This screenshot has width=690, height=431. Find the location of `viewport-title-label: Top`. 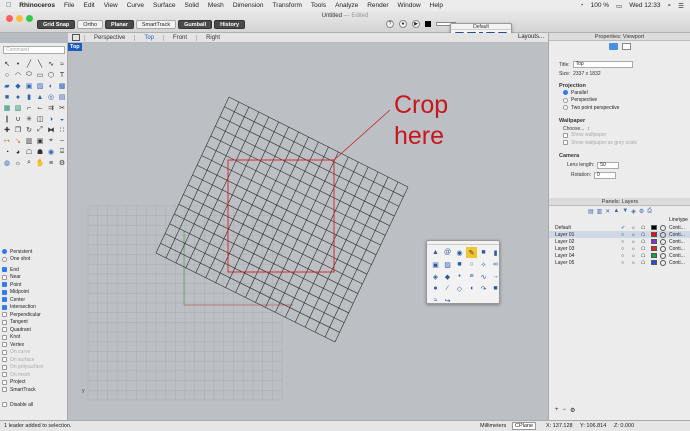

viewport-title-label: Top is located at coordinates (75, 47).